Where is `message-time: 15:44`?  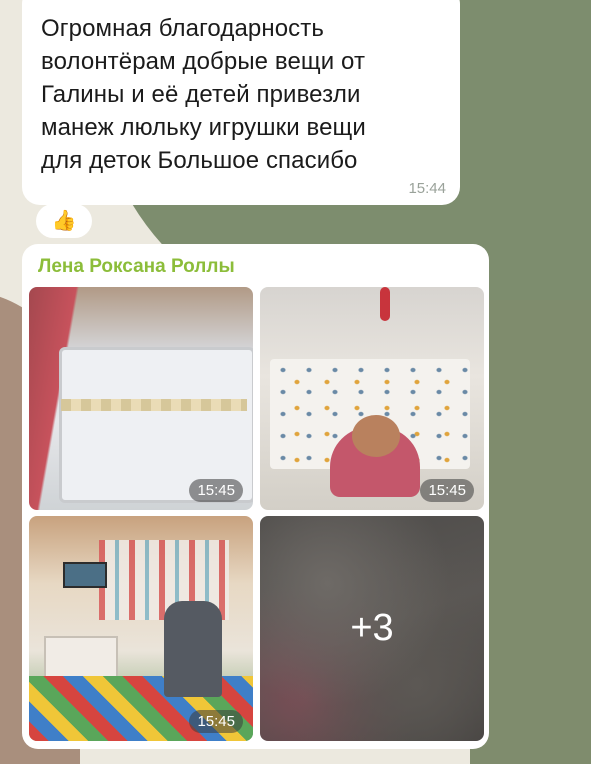
message-time: 15:44 is located at coordinates (427, 188).